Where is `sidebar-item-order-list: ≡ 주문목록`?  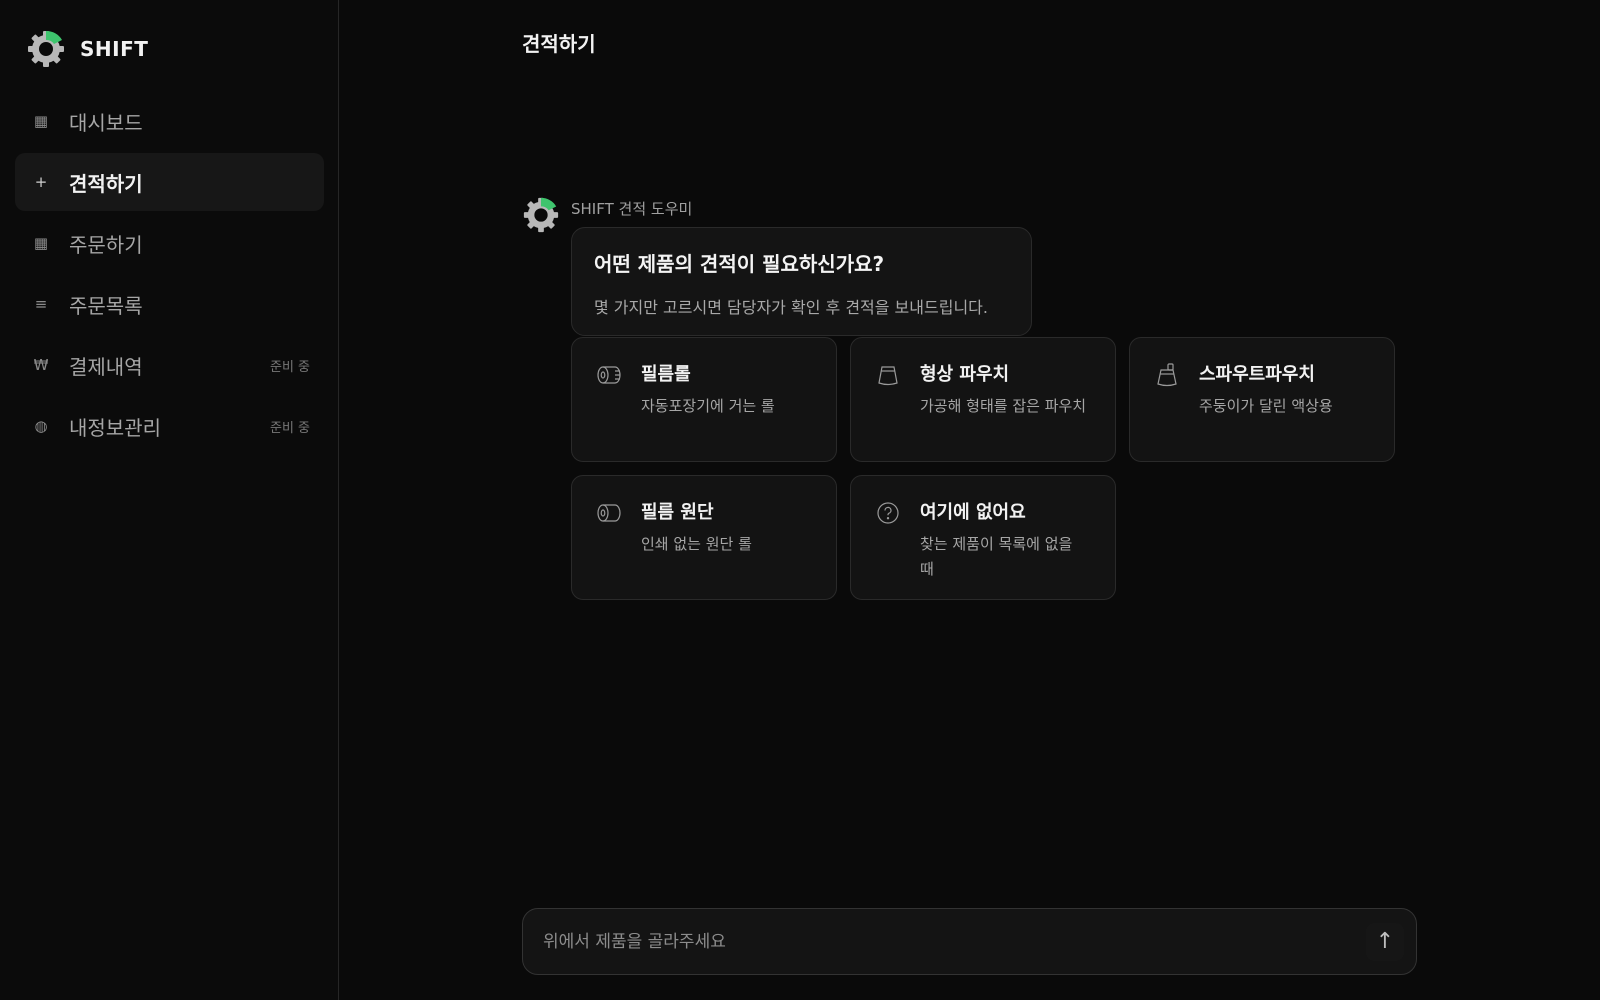
sidebar-item-order-list: ≡ 주문목록 is located at coordinates (169, 304).